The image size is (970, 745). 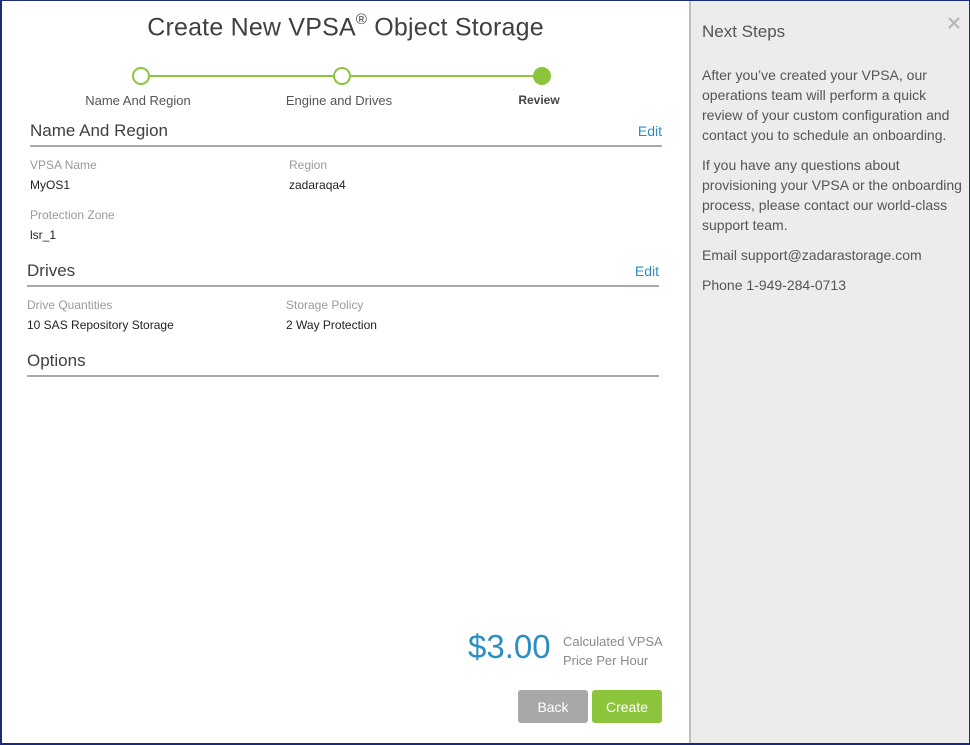 What do you see at coordinates (343, 364) in the screenshot?
I see `options-section-header: Options` at bounding box center [343, 364].